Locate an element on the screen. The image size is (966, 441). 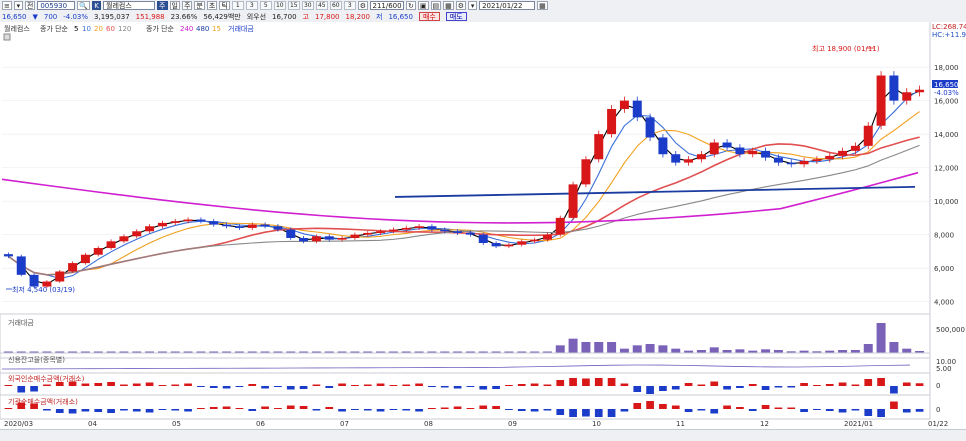
current-price: 16,650 is located at coordinates (14, 16).